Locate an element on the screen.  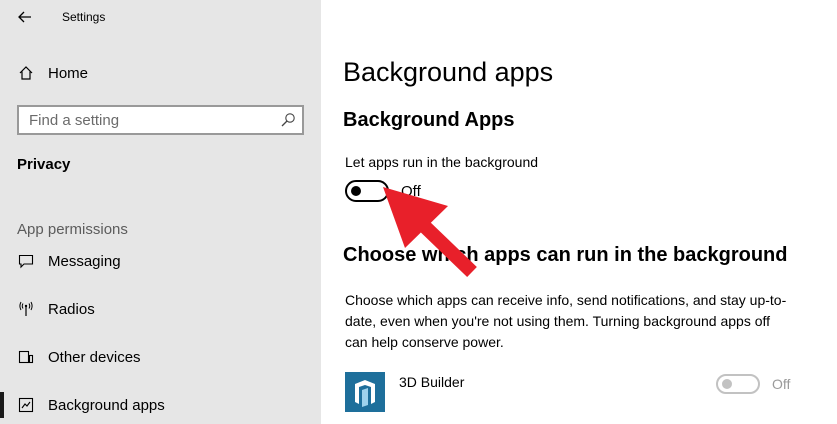
page-title: Background apps is located at coordinates (448, 72).